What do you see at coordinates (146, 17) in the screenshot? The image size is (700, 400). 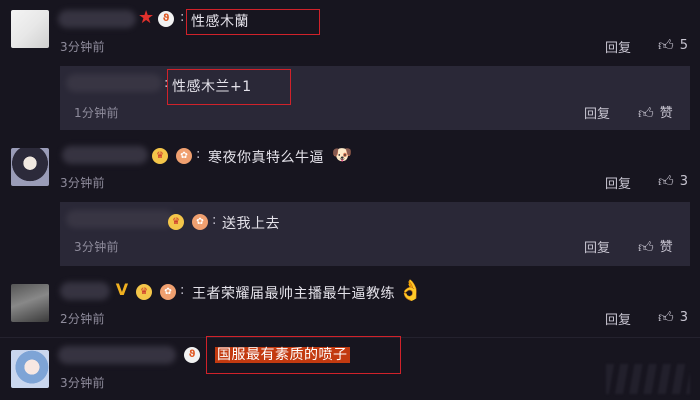 I see `star-icon: ★` at bounding box center [146, 17].